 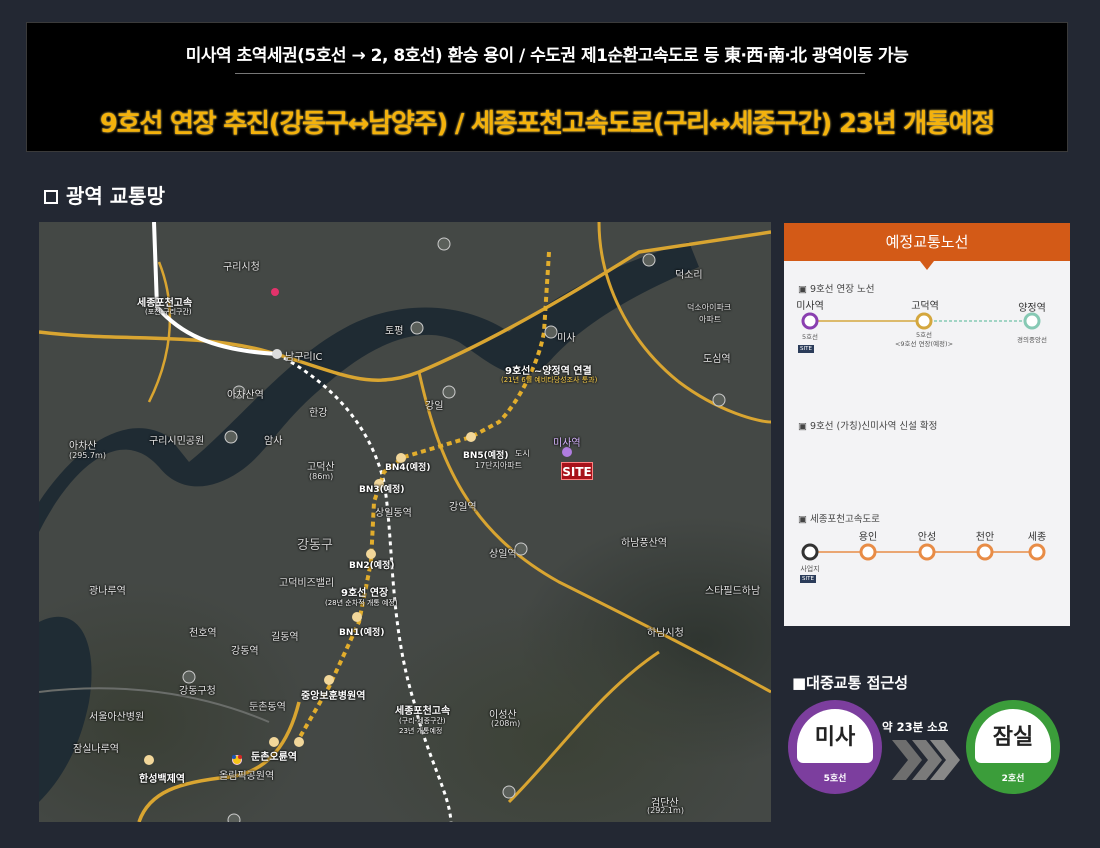 What do you see at coordinates (733, 591) in the screenshot?
I see `map-label: 스타필드하남` at bounding box center [733, 591].